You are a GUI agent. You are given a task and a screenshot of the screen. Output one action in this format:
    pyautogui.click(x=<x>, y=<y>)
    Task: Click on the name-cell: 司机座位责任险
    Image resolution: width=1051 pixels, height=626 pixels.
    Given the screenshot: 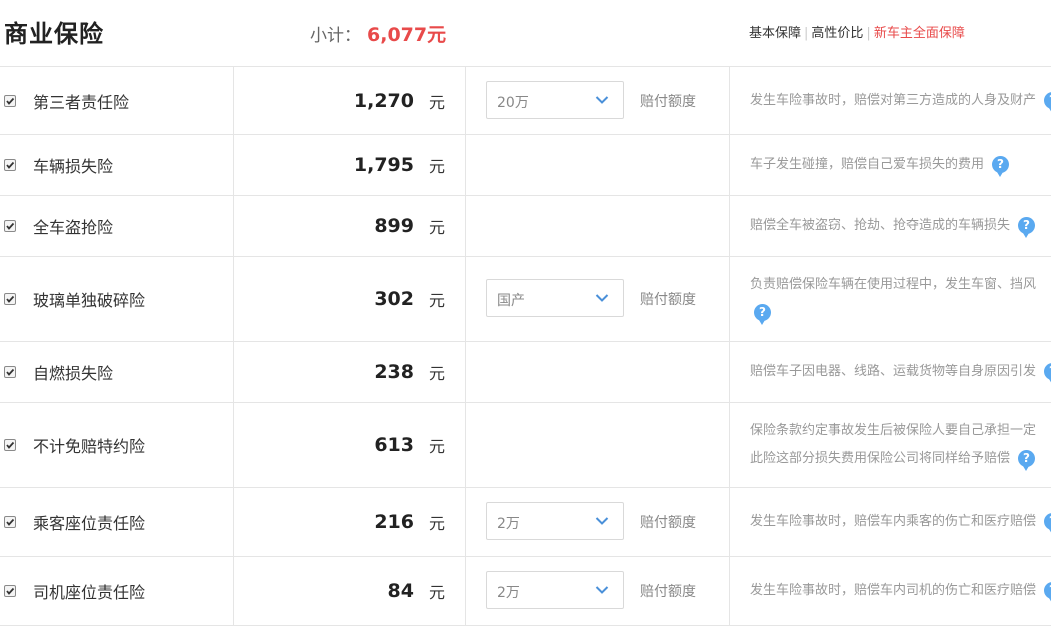 What is the action you would take?
    pyautogui.click(x=117, y=591)
    